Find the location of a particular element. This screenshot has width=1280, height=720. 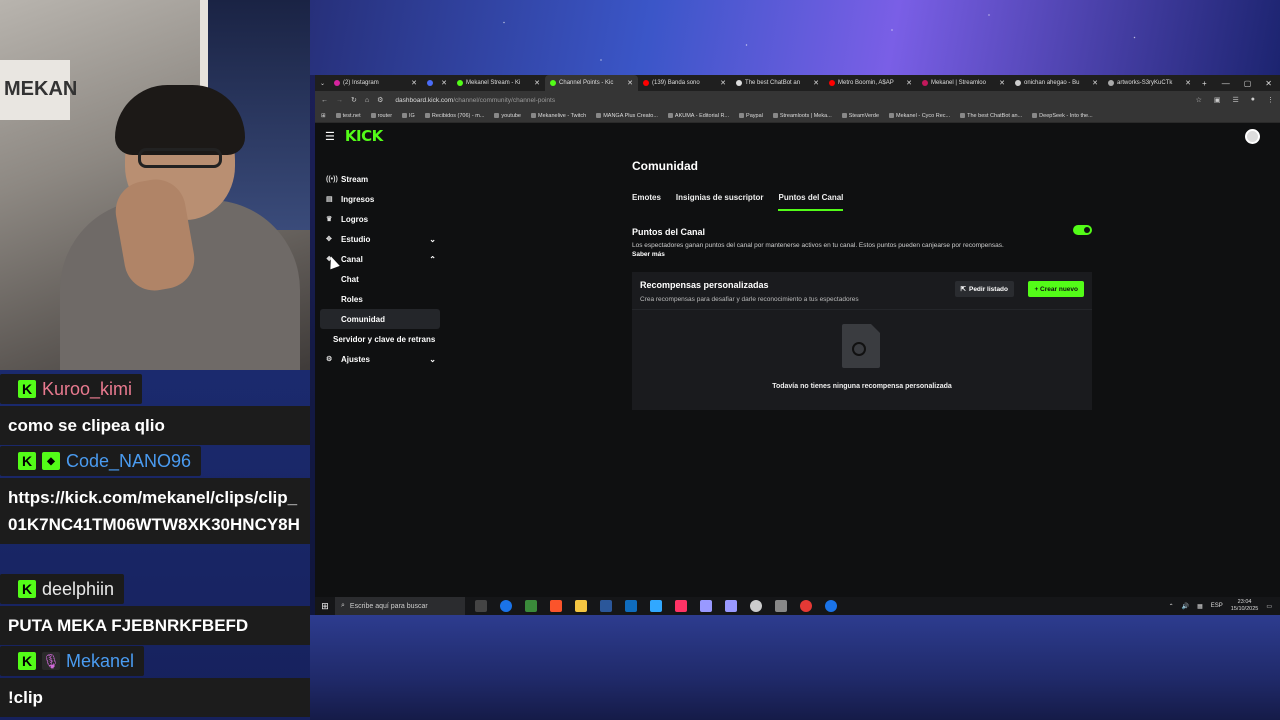

language-indicator: ESP is located at coordinates (1217, 606).